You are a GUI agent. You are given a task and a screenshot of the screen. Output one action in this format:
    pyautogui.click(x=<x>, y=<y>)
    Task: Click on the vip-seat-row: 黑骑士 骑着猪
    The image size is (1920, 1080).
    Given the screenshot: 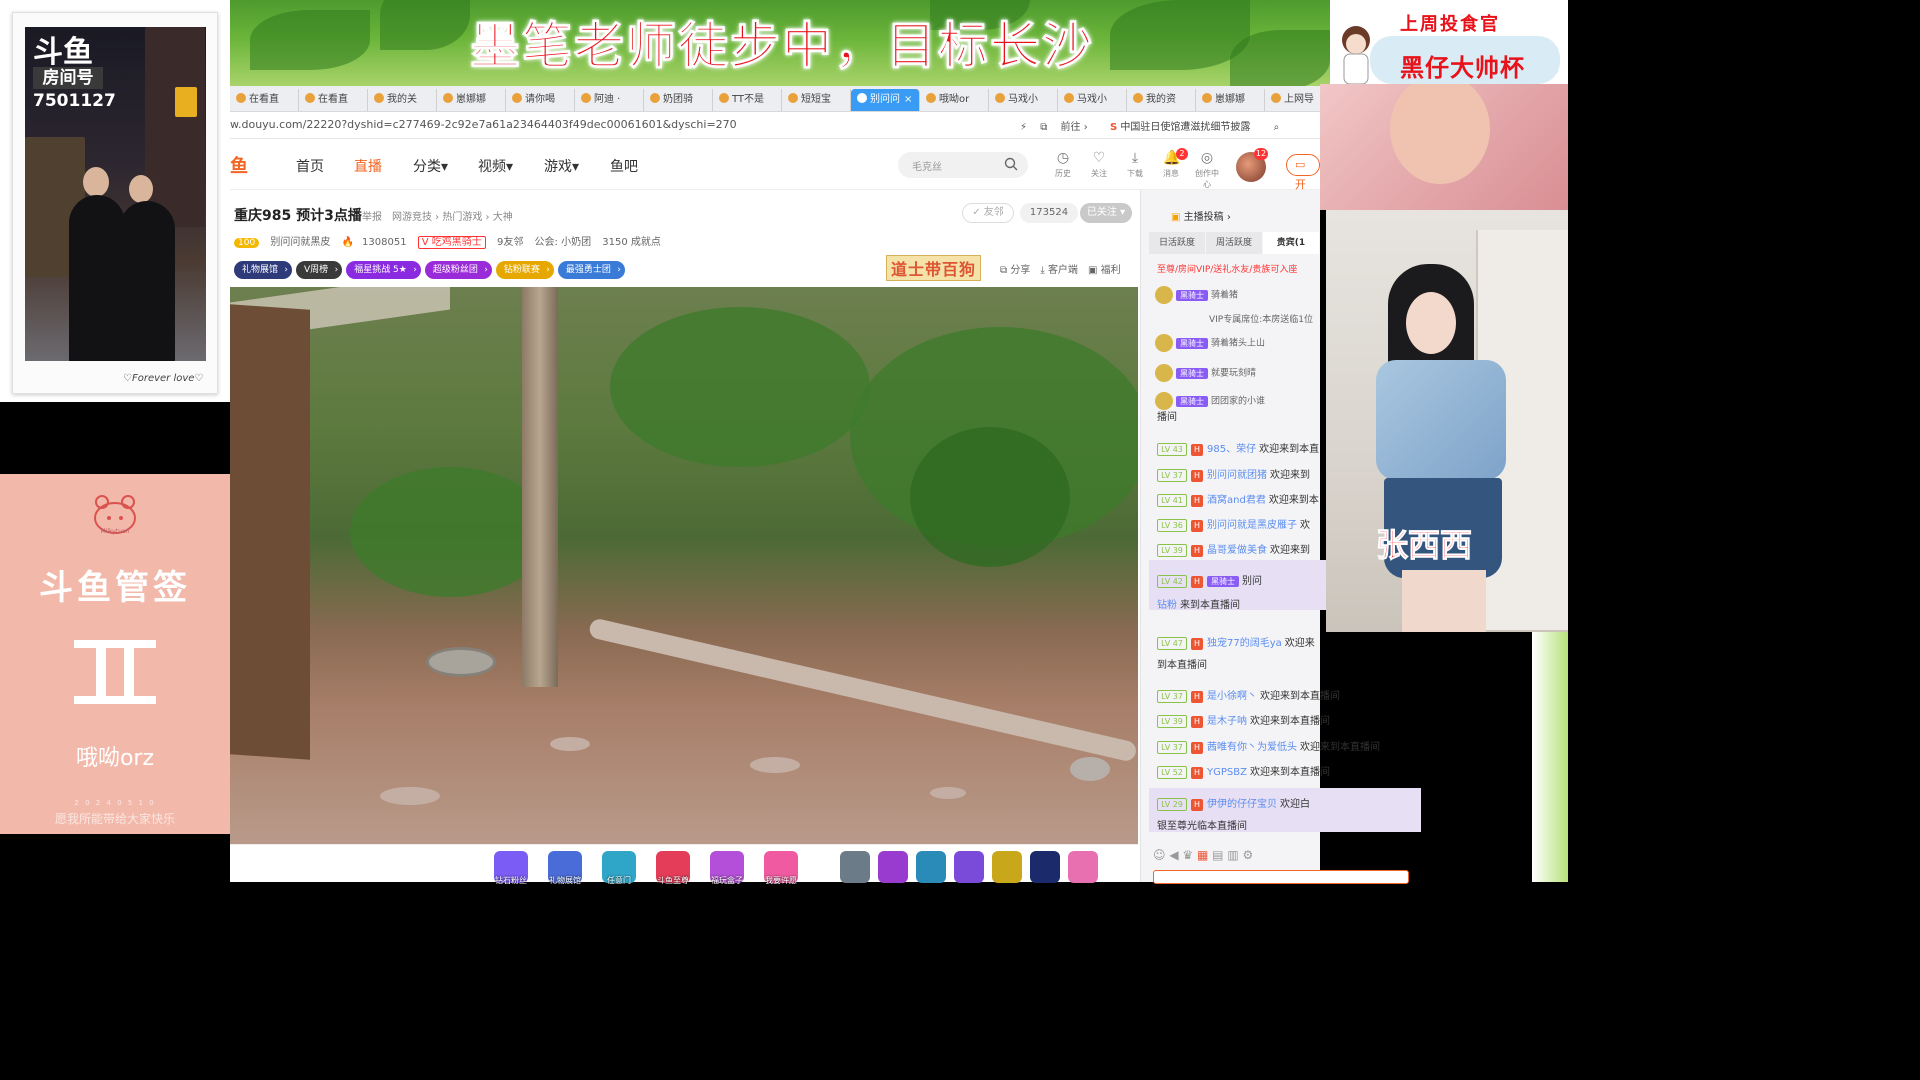 What is the action you would take?
    pyautogui.click(x=1196, y=297)
    